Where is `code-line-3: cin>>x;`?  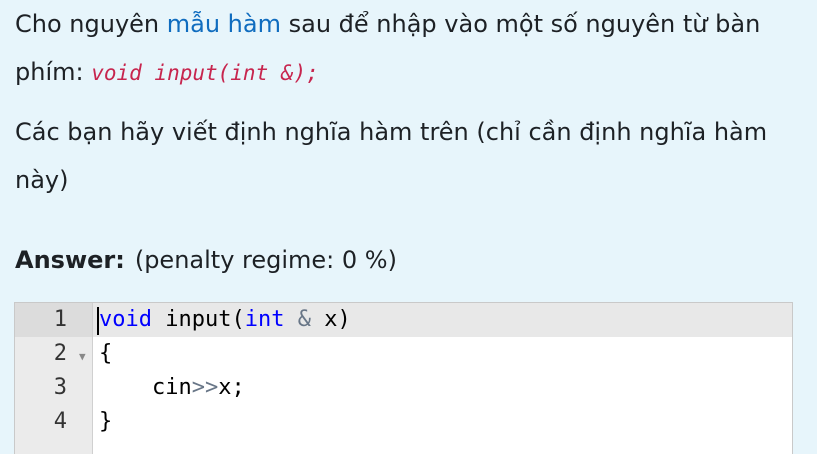 code-line-3: cin>>x; is located at coordinates (172, 387).